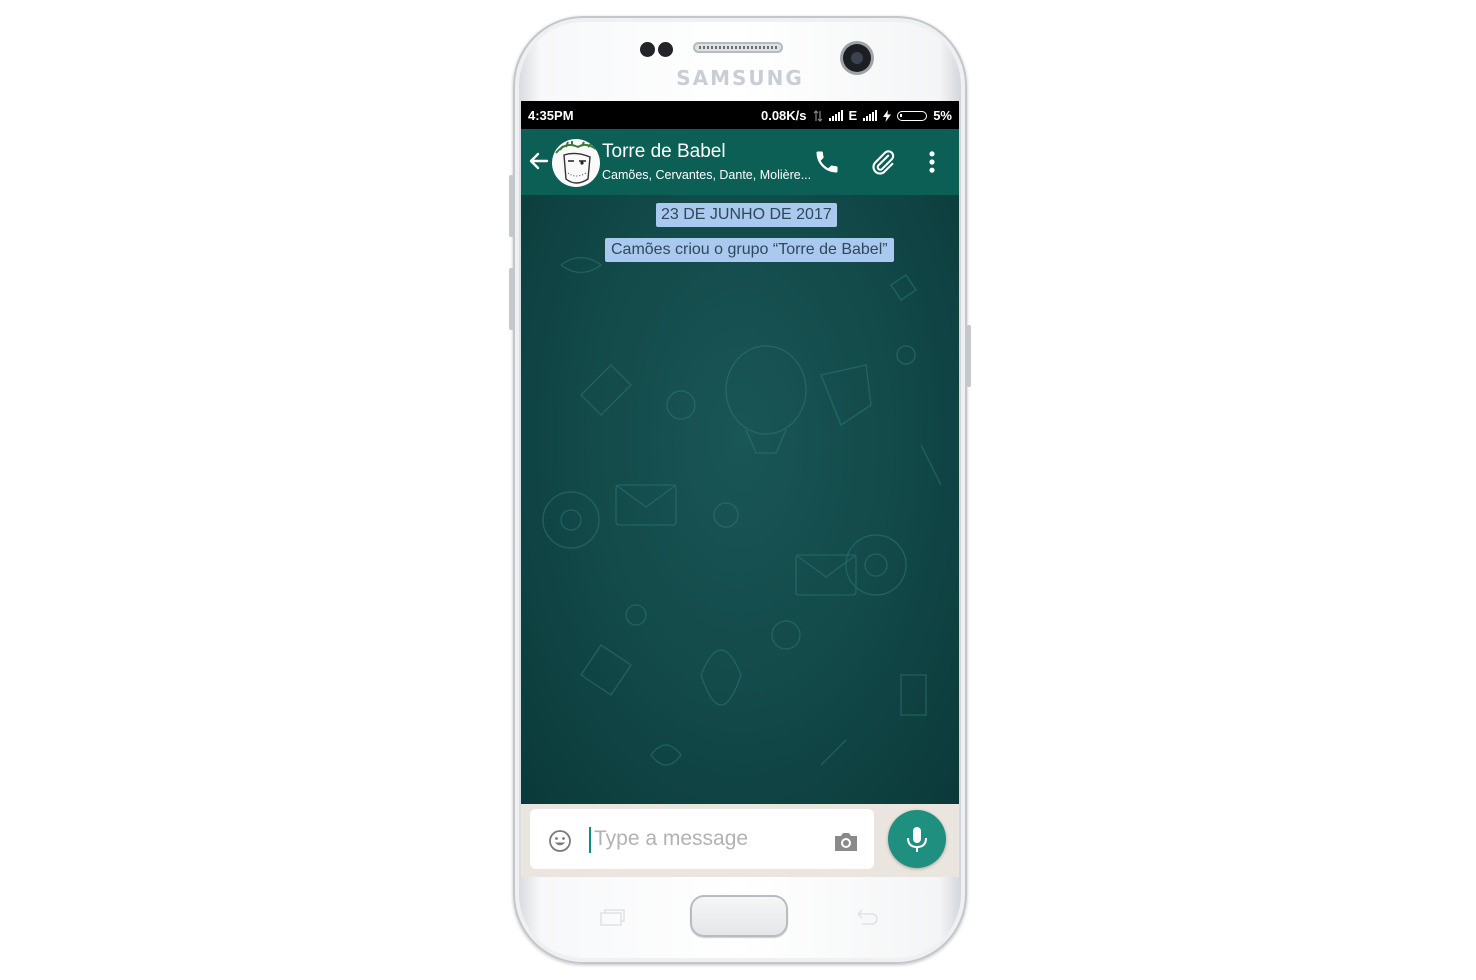 The height and width of the screenshot is (980, 1476). Describe the element at coordinates (827, 162) in the screenshot. I see `phone-icon` at that location.